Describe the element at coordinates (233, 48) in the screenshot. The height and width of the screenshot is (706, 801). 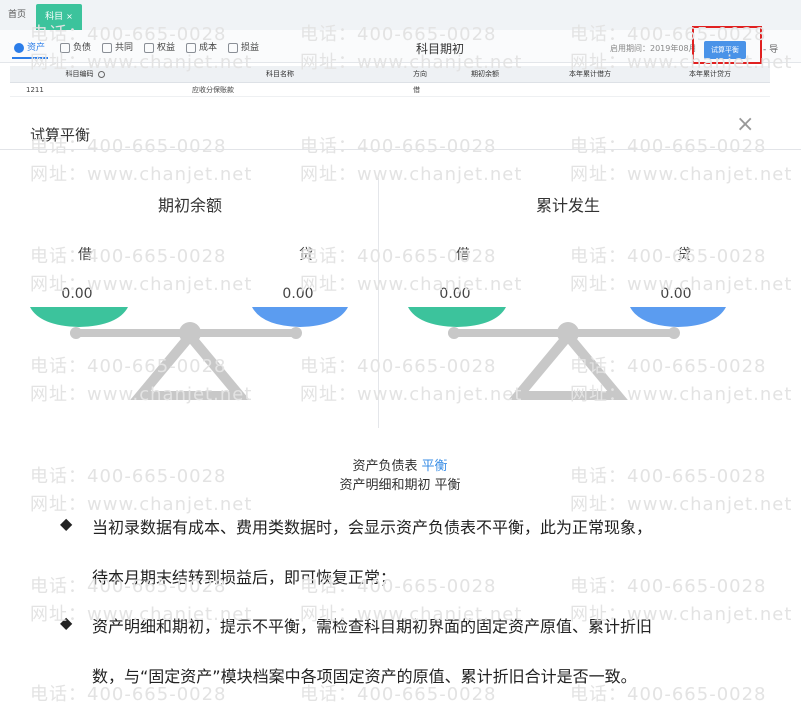
I see `profit-loss-icon` at that location.